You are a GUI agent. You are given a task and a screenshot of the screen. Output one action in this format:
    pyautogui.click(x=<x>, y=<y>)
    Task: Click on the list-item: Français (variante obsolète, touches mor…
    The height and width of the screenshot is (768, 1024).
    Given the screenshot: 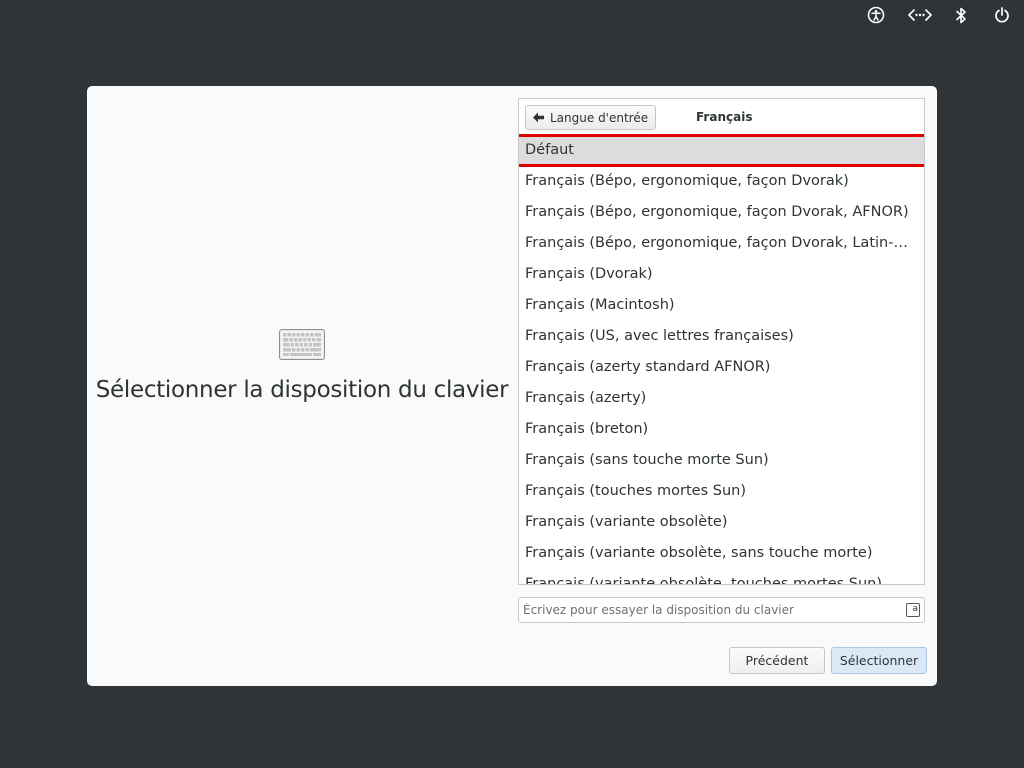 What is the action you would take?
    pyautogui.click(x=721, y=576)
    